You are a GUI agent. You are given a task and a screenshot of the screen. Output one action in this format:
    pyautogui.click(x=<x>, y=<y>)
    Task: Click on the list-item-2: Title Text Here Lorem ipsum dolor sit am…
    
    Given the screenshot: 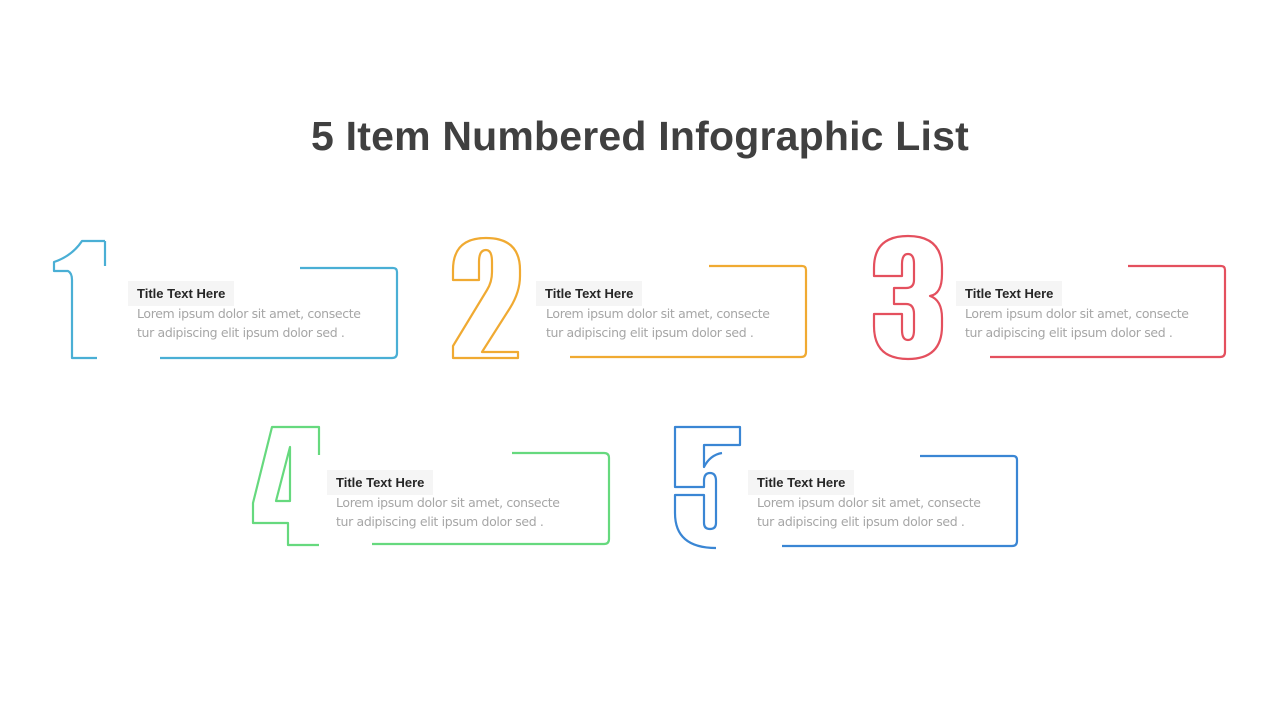 What is the action you would take?
    pyautogui.click(x=631, y=306)
    